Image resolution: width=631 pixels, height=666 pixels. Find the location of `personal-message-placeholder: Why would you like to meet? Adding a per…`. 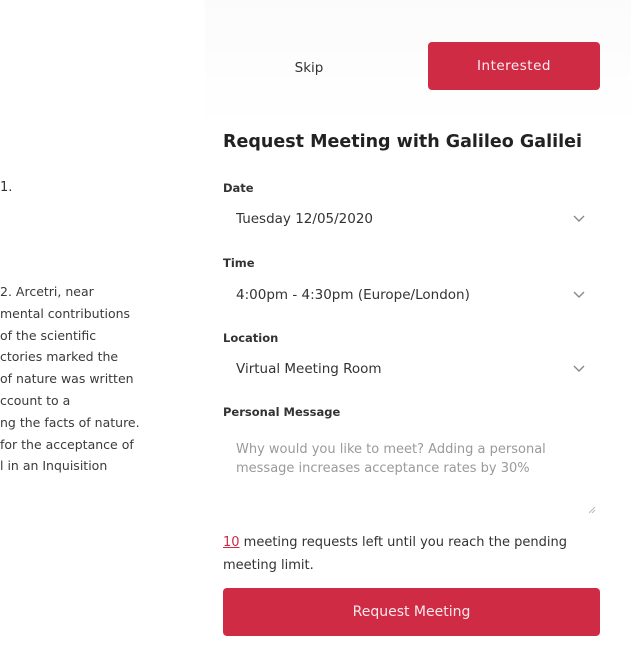

personal-message-placeholder: Why would you like to meet? Adding a per… is located at coordinates (391, 459).